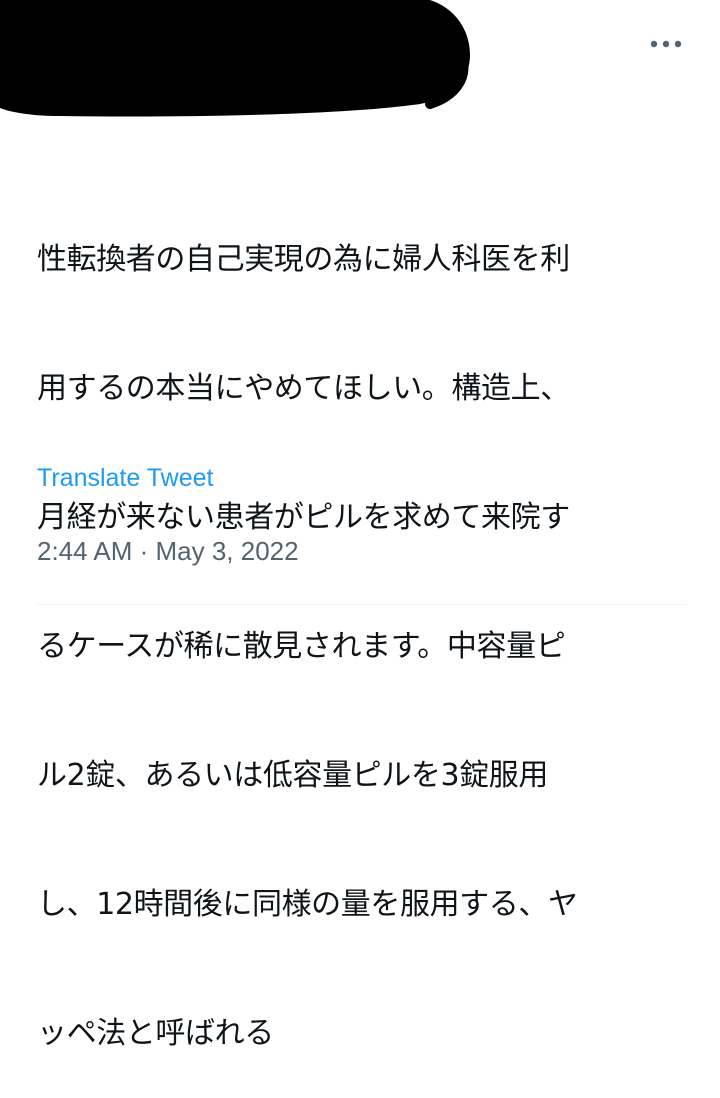 This screenshot has width=720, height=1098. I want to click on redacted-author-area, so click(235, 58).